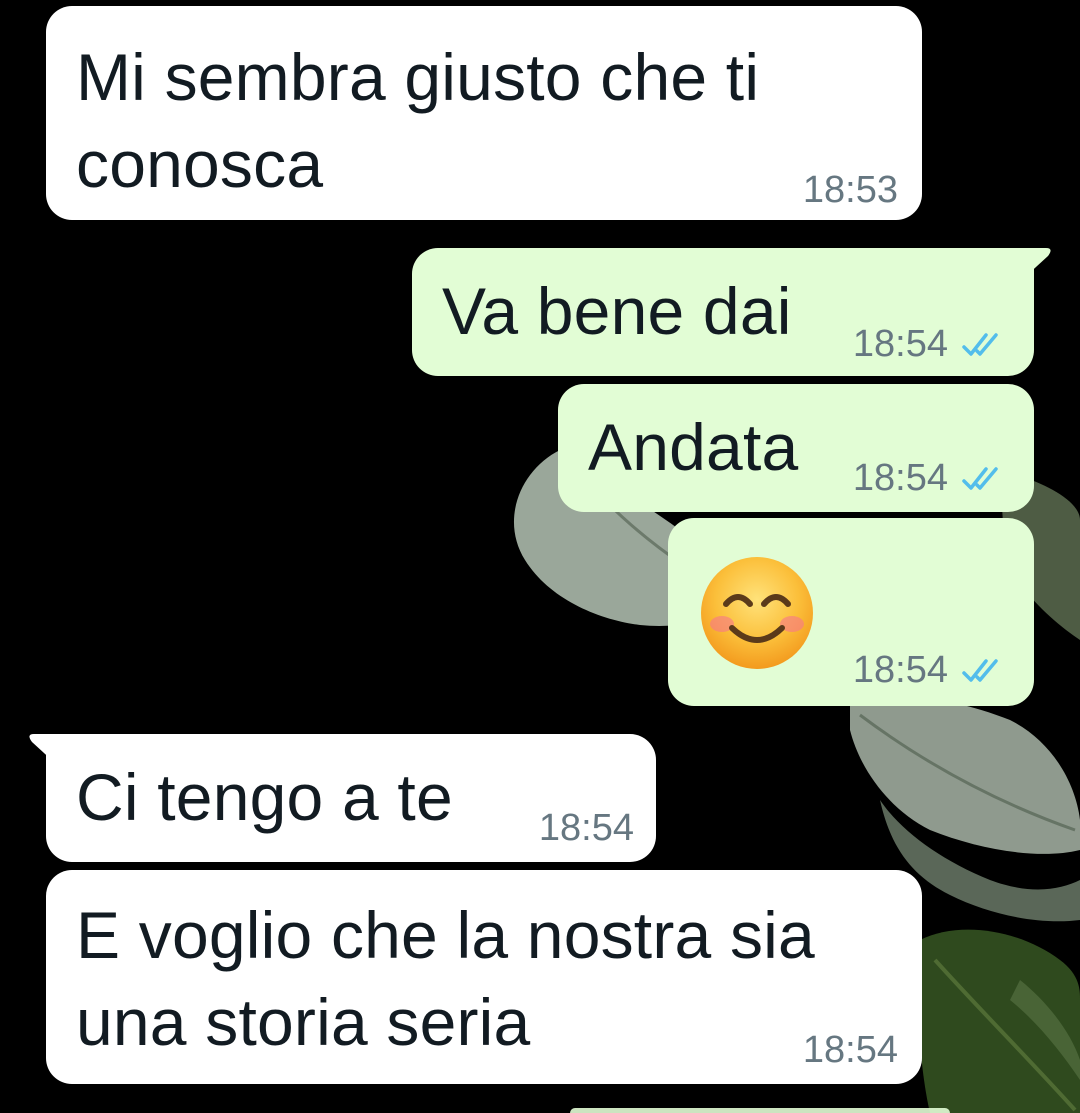  I want to click on message-line: Mi sembra giusto che ti, so click(418, 77).